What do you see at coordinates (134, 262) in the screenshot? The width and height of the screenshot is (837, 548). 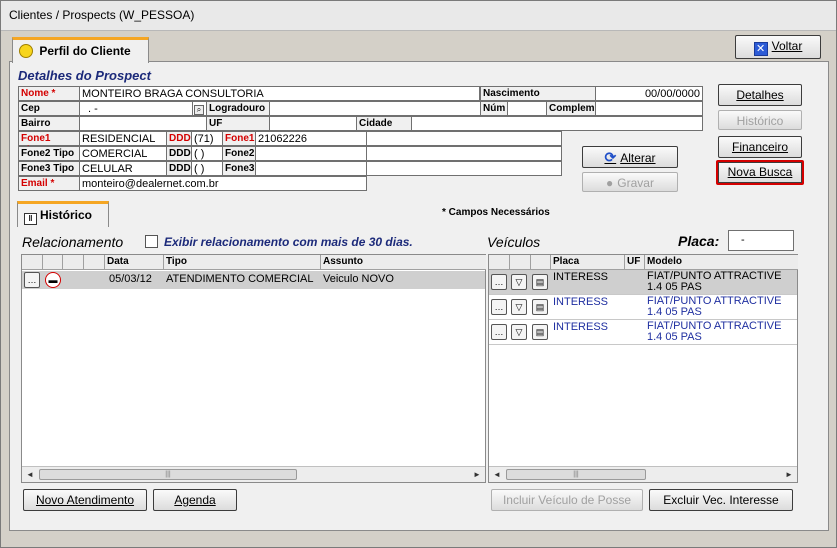 I see `grid-header-data: Data` at bounding box center [134, 262].